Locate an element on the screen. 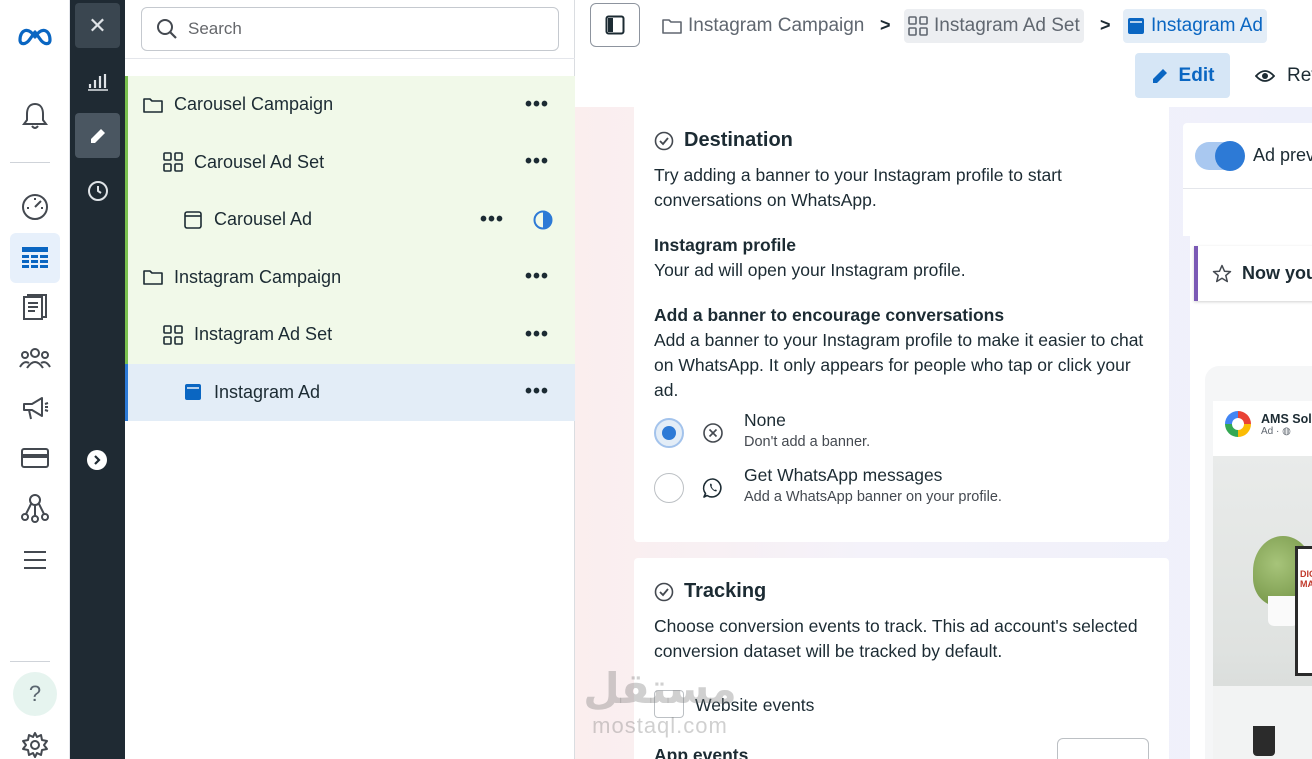 Image resolution: width=1312 pixels, height=759 pixels. breadcrumb-ad: Instagram Ad is located at coordinates (1195, 26).